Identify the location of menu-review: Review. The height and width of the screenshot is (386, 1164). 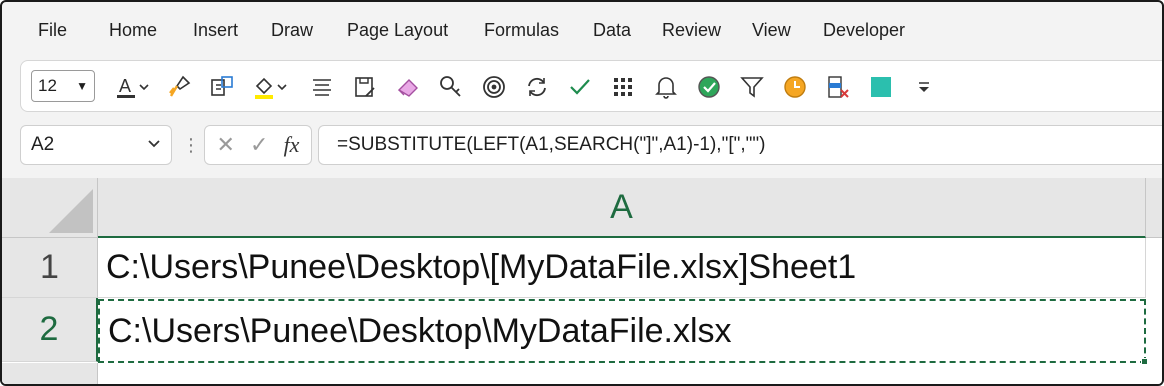
(691, 30).